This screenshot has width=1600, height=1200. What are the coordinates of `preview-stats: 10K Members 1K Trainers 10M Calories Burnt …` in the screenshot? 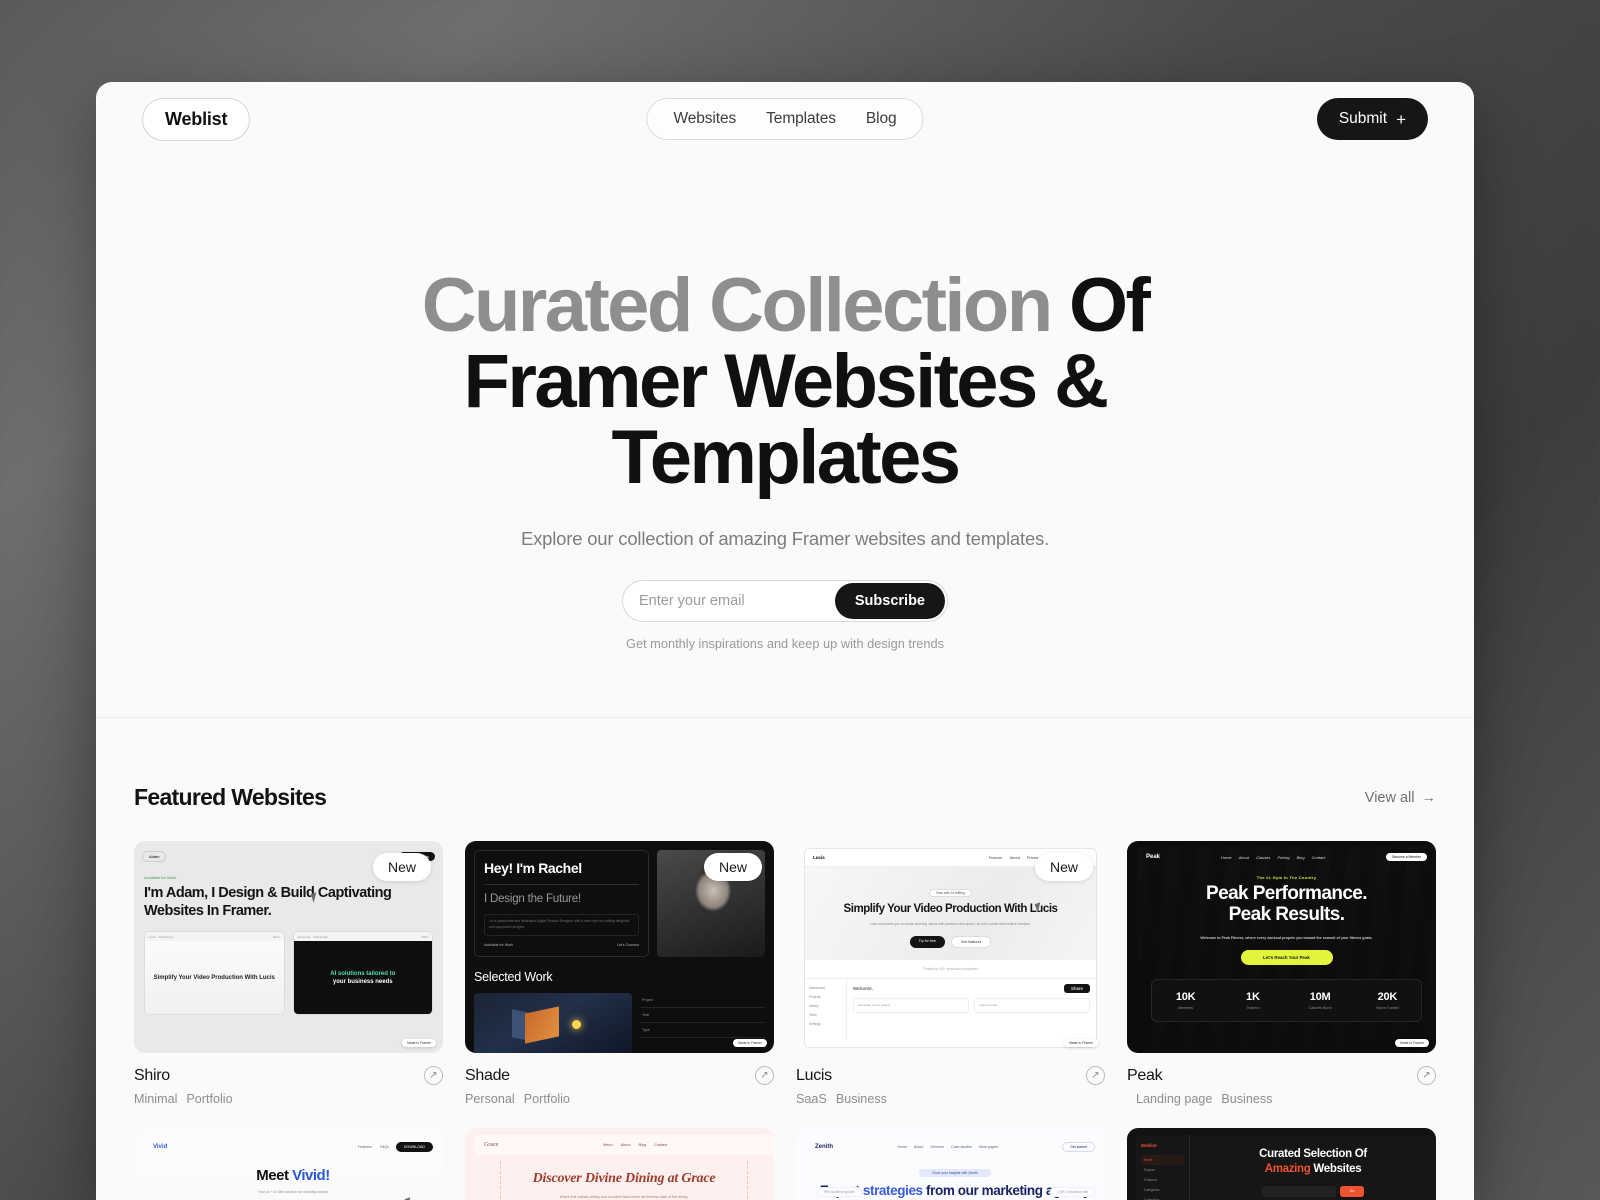 It's located at (1286, 1001).